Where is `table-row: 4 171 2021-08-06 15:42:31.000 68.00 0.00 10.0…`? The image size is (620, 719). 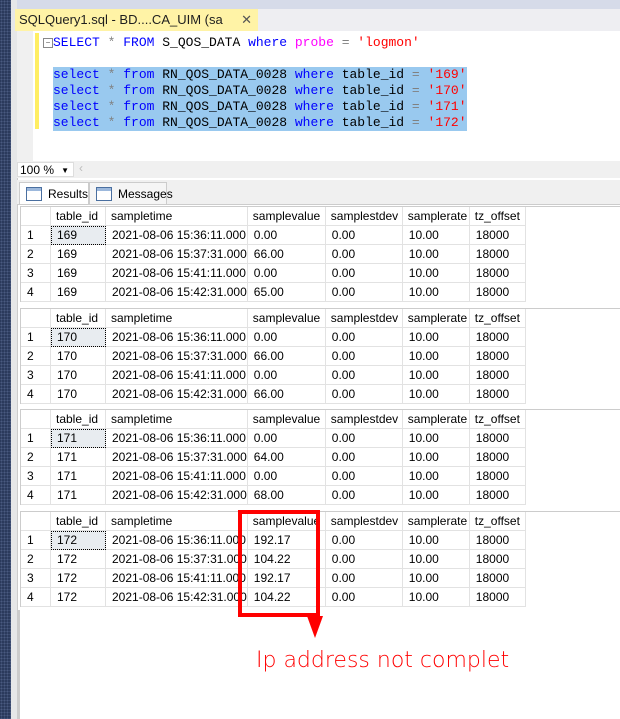 table-row: 4 171 2021-08-06 15:42:31.000 68.00 0.00 10.0… is located at coordinates (273, 495).